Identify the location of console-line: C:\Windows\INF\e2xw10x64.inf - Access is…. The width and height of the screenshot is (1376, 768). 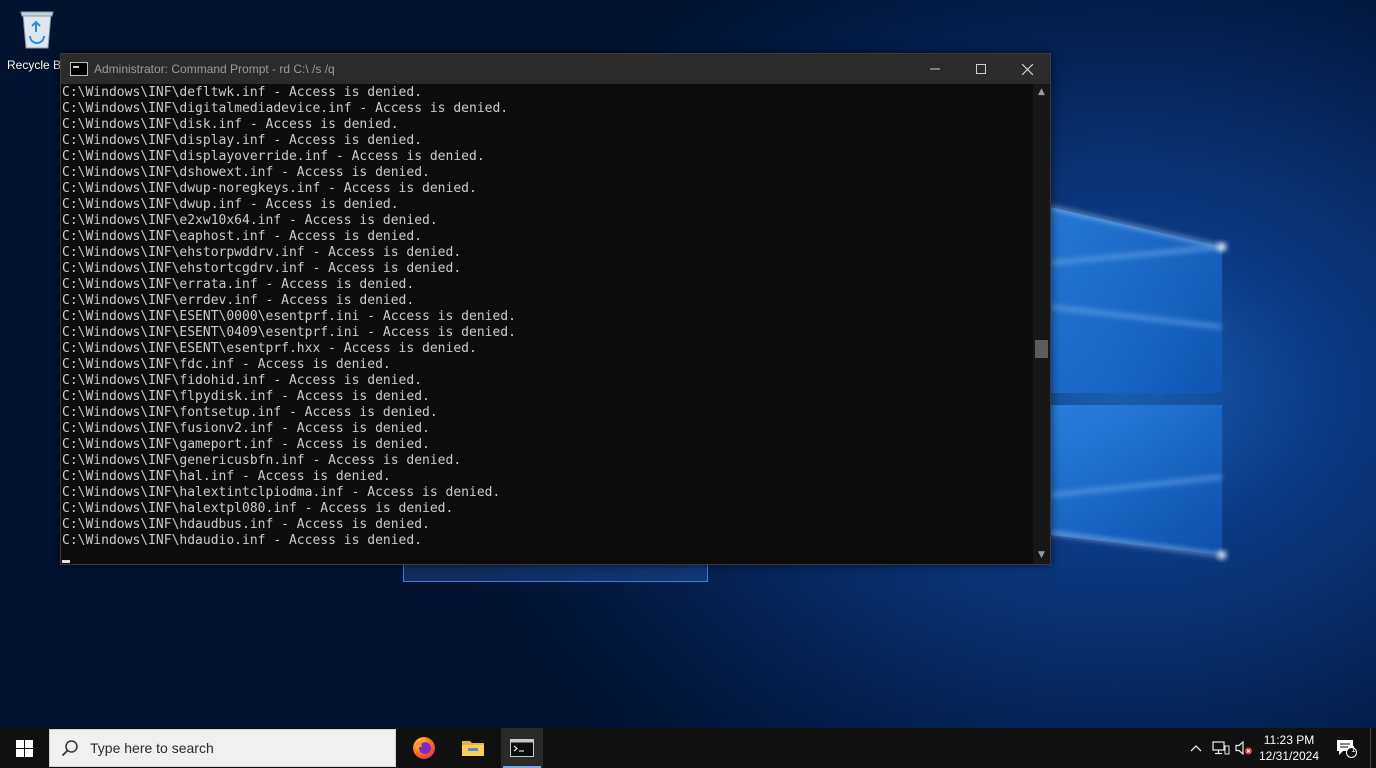
(250, 220).